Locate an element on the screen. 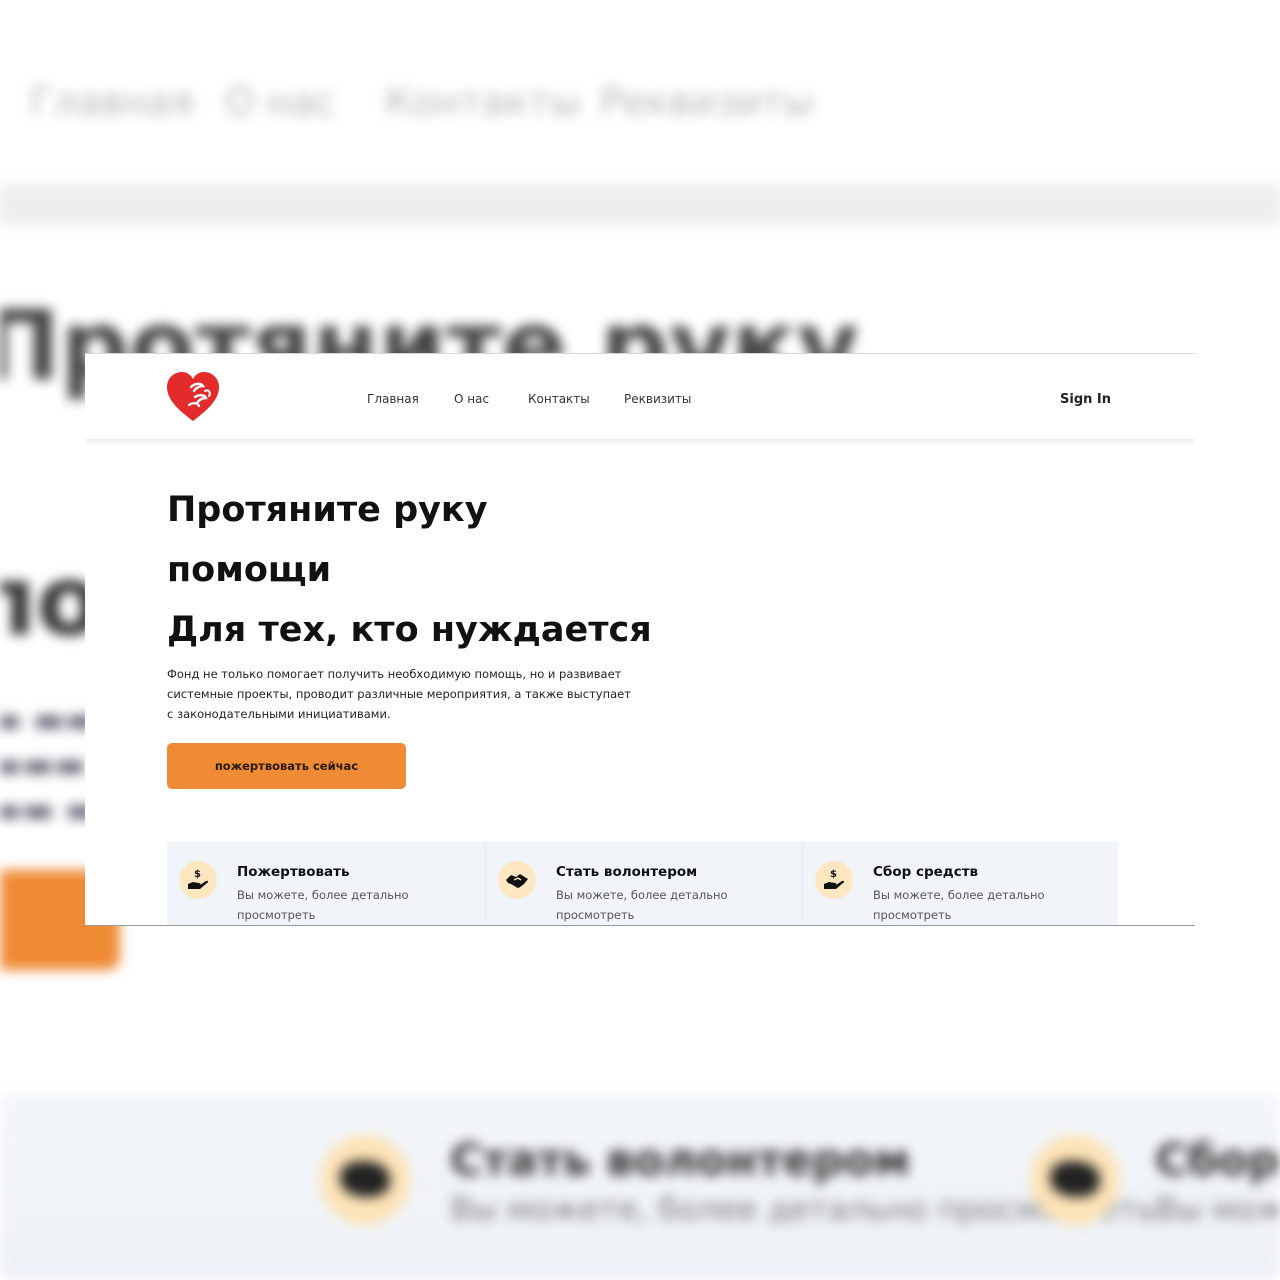 The image size is (1280, 1280). nav-item-home: Главная is located at coordinates (393, 399).